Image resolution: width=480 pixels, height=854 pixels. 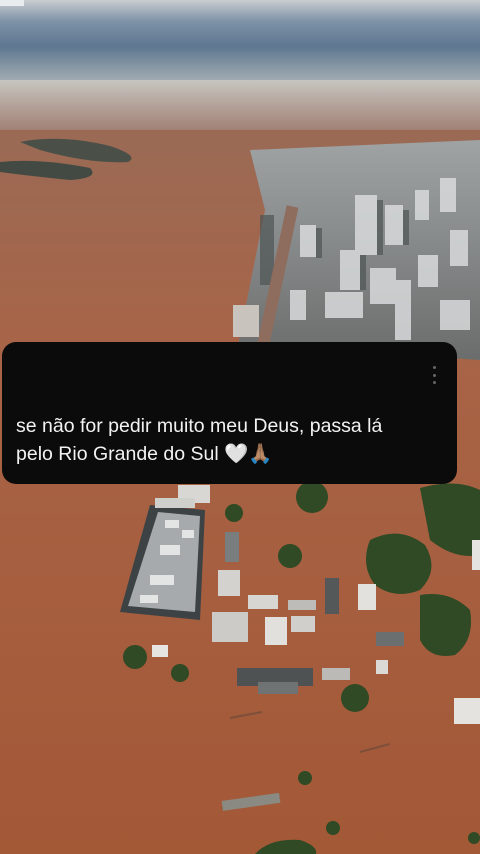 I want to click on post-text-line-2: pelo Rio Grande do Sul 🤍🙏🏽, so click(x=144, y=454).